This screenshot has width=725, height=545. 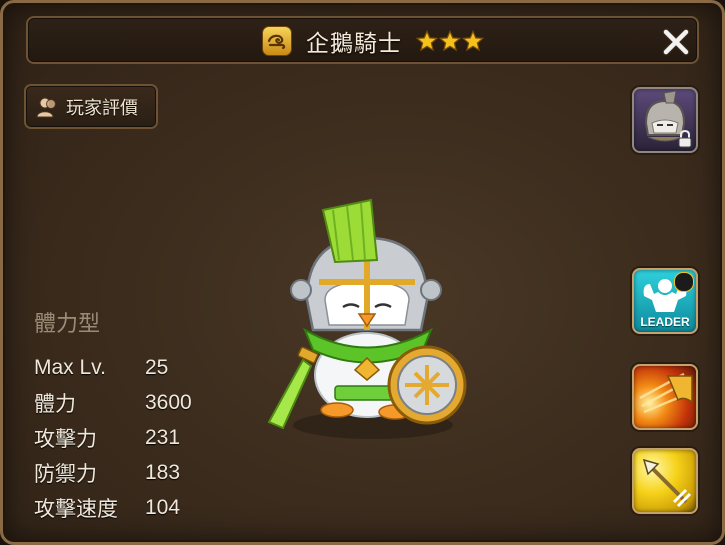 I want to click on star-rating, so click(x=450, y=41).